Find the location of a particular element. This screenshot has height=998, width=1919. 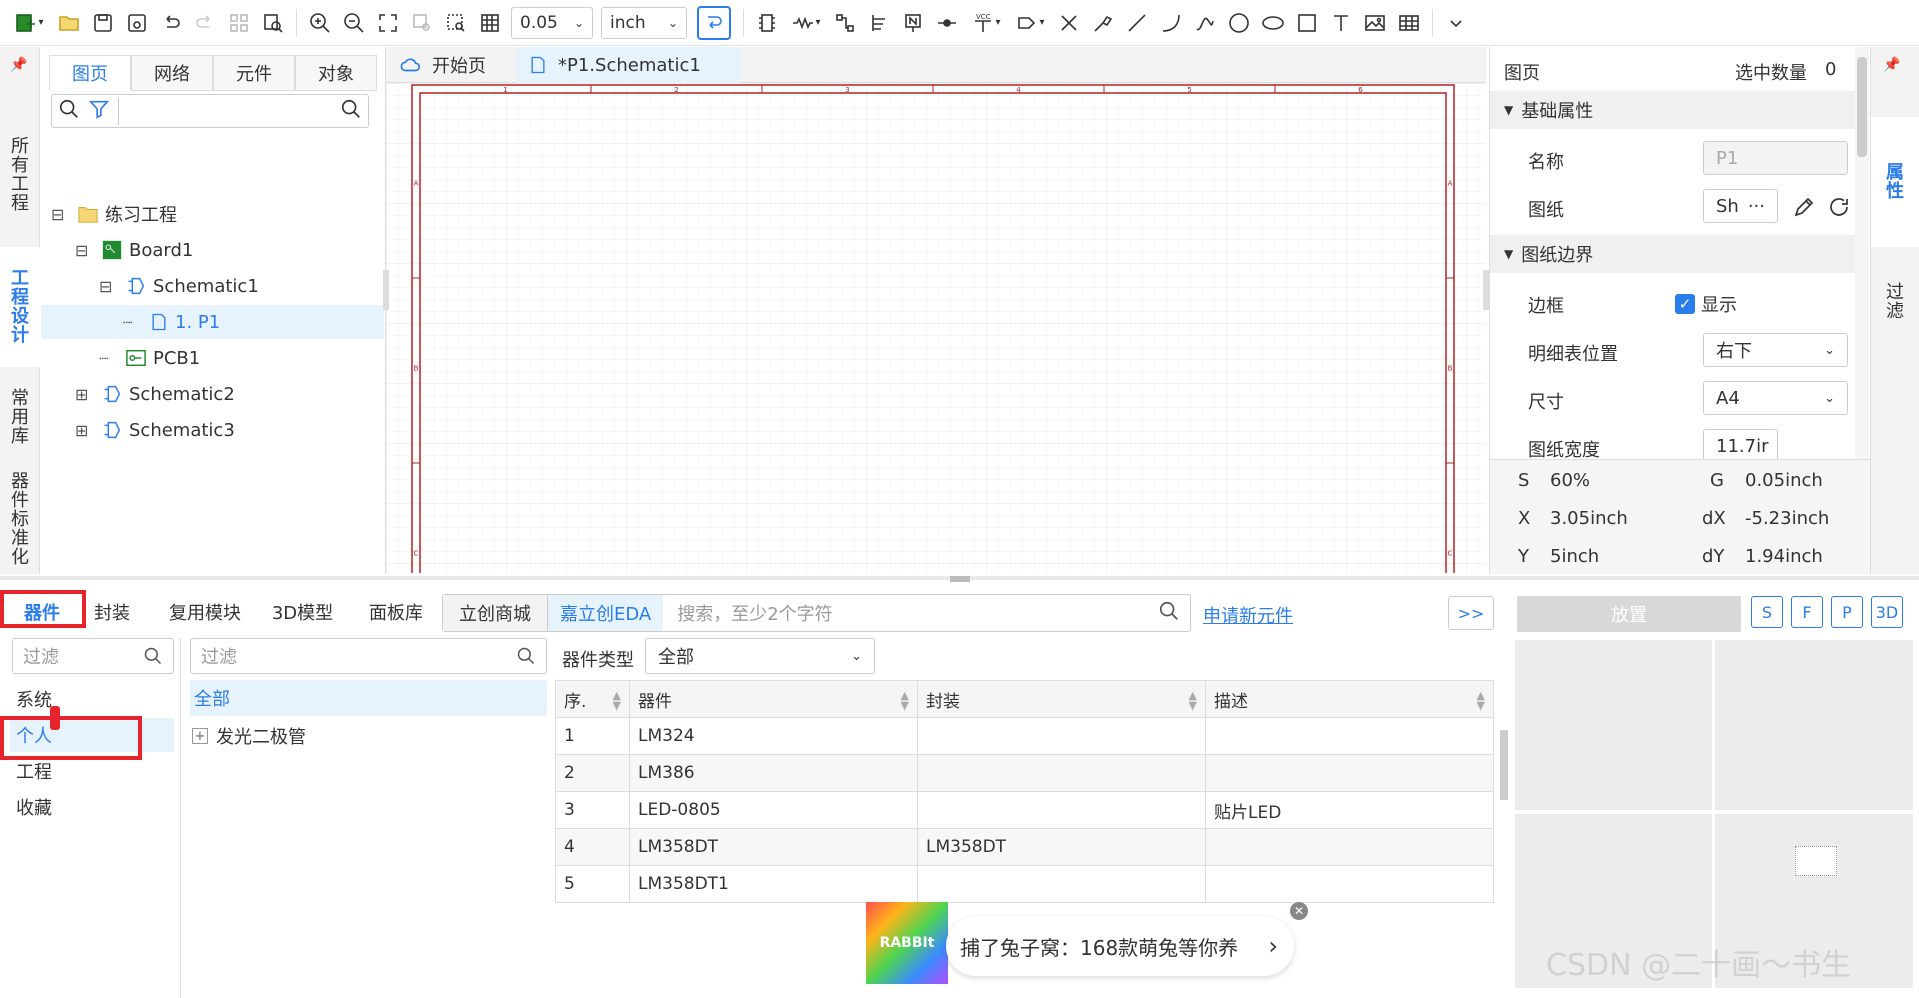

left-splitter is located at coordinates (386, 290).